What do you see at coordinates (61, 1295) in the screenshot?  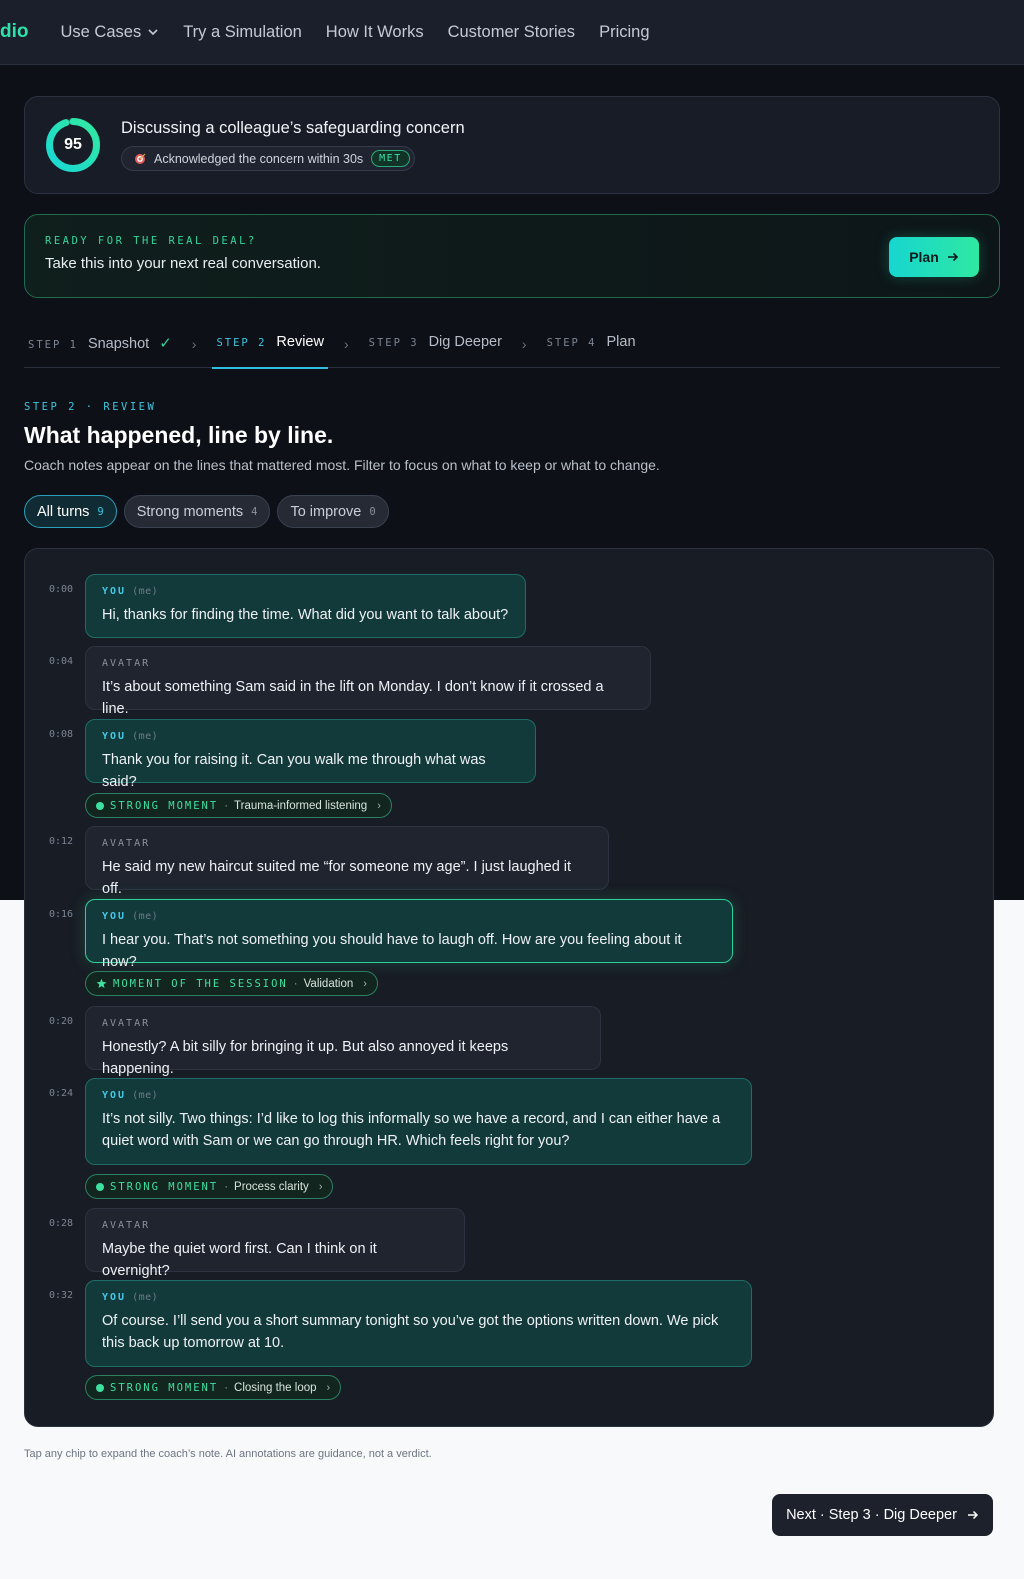 I see `turn-time: 0:32` at bounding box center [61, 1295].